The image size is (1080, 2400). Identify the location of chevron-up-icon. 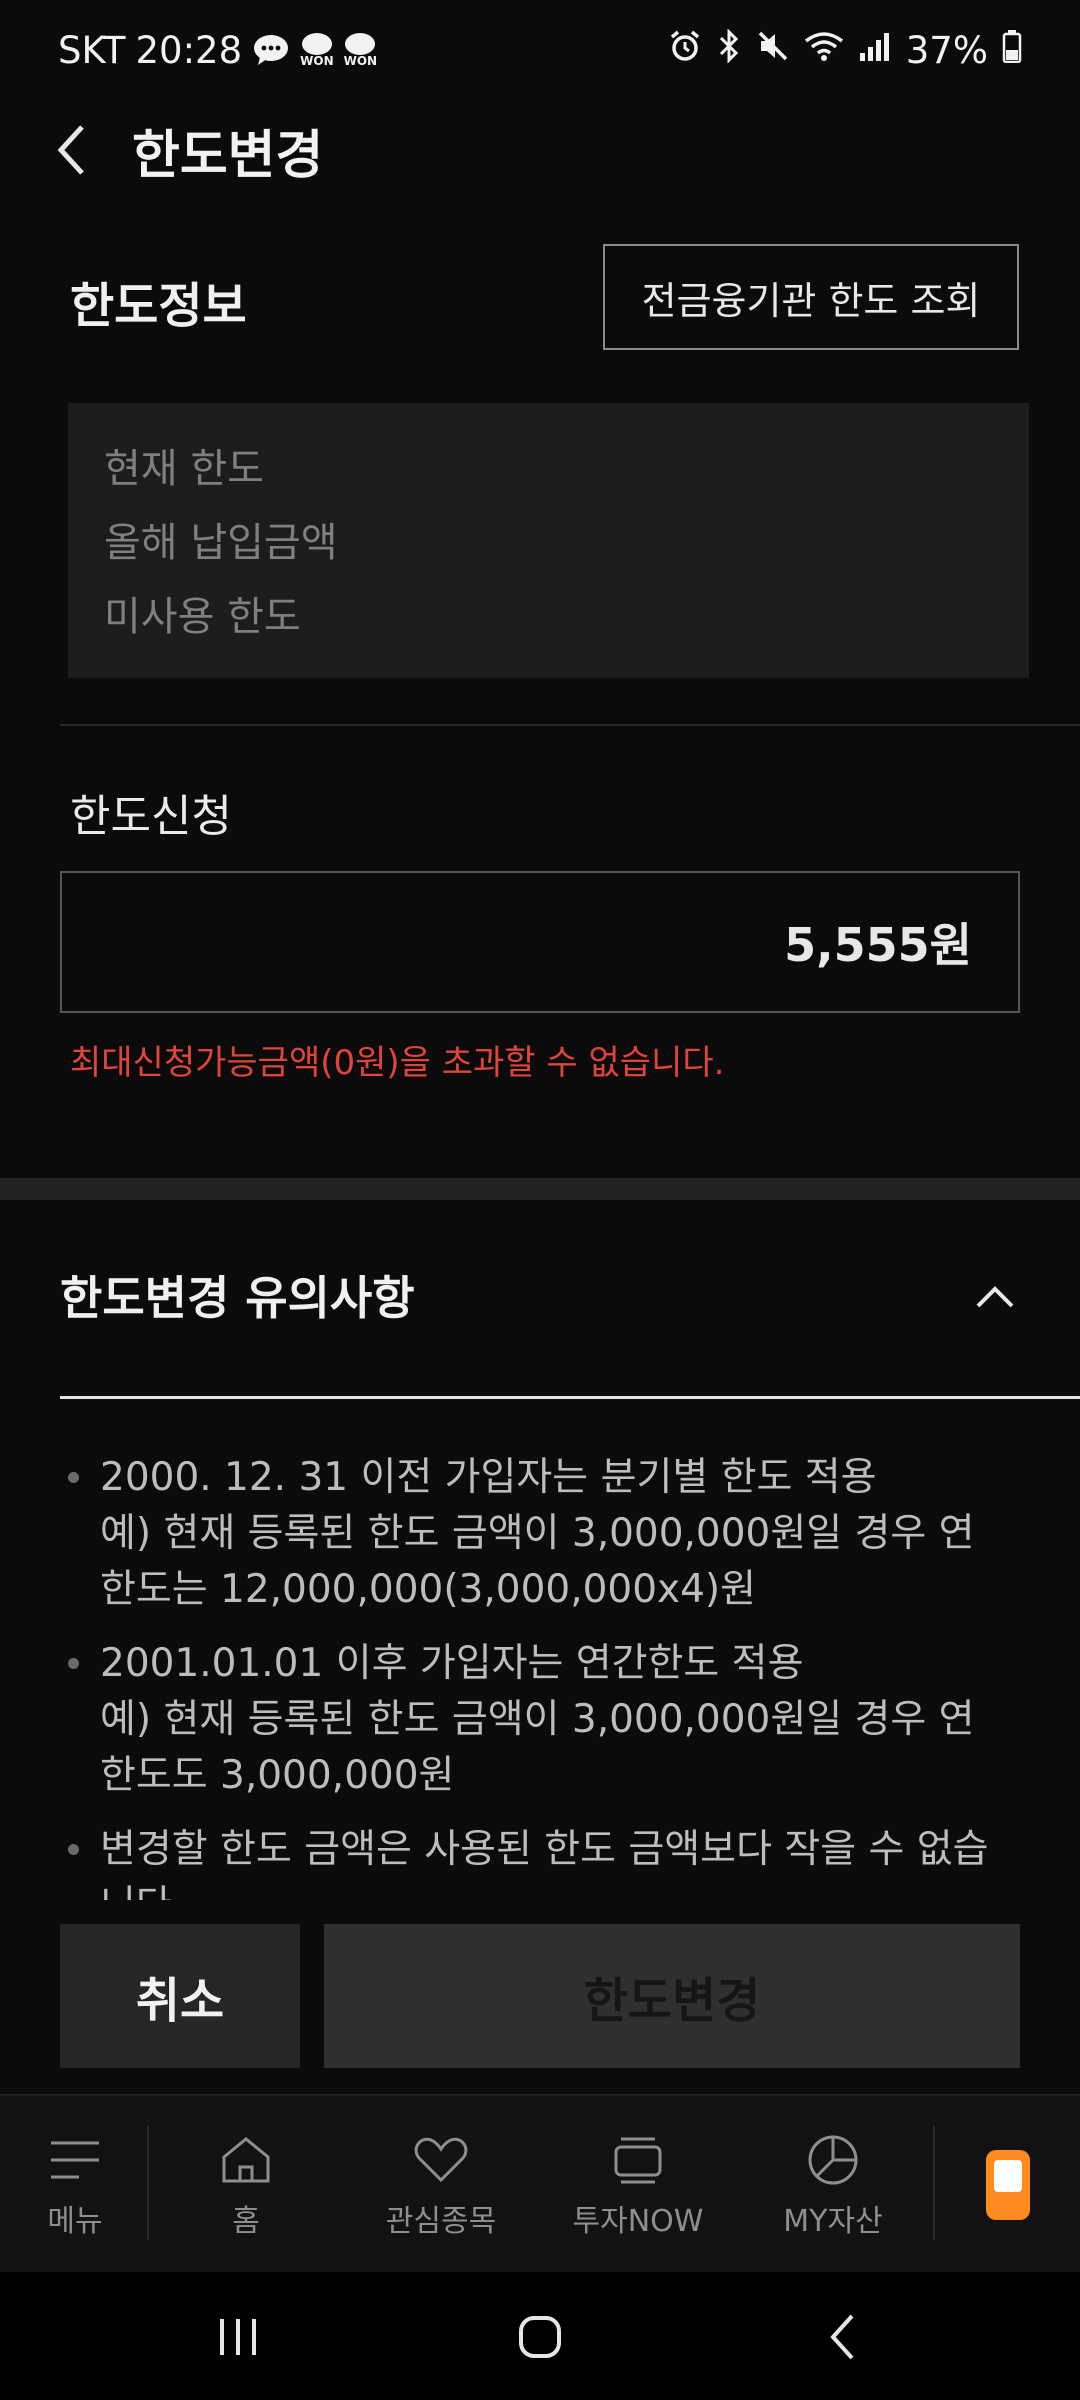
(995, 1297).